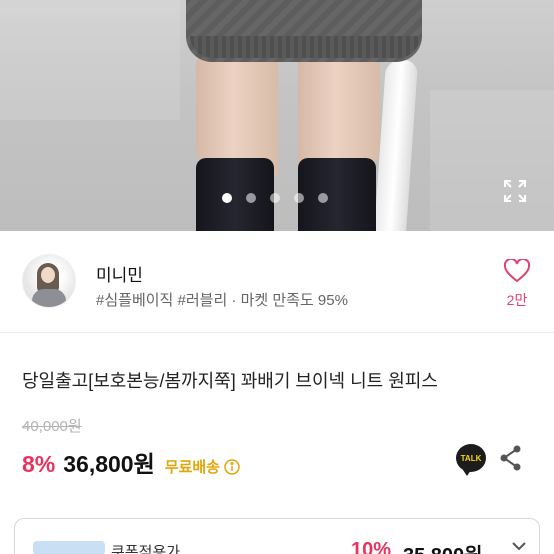  What do you see at coordinates (396, 145) in the screenshot?
I see `chair-leg` at bounding box center [396, 145].